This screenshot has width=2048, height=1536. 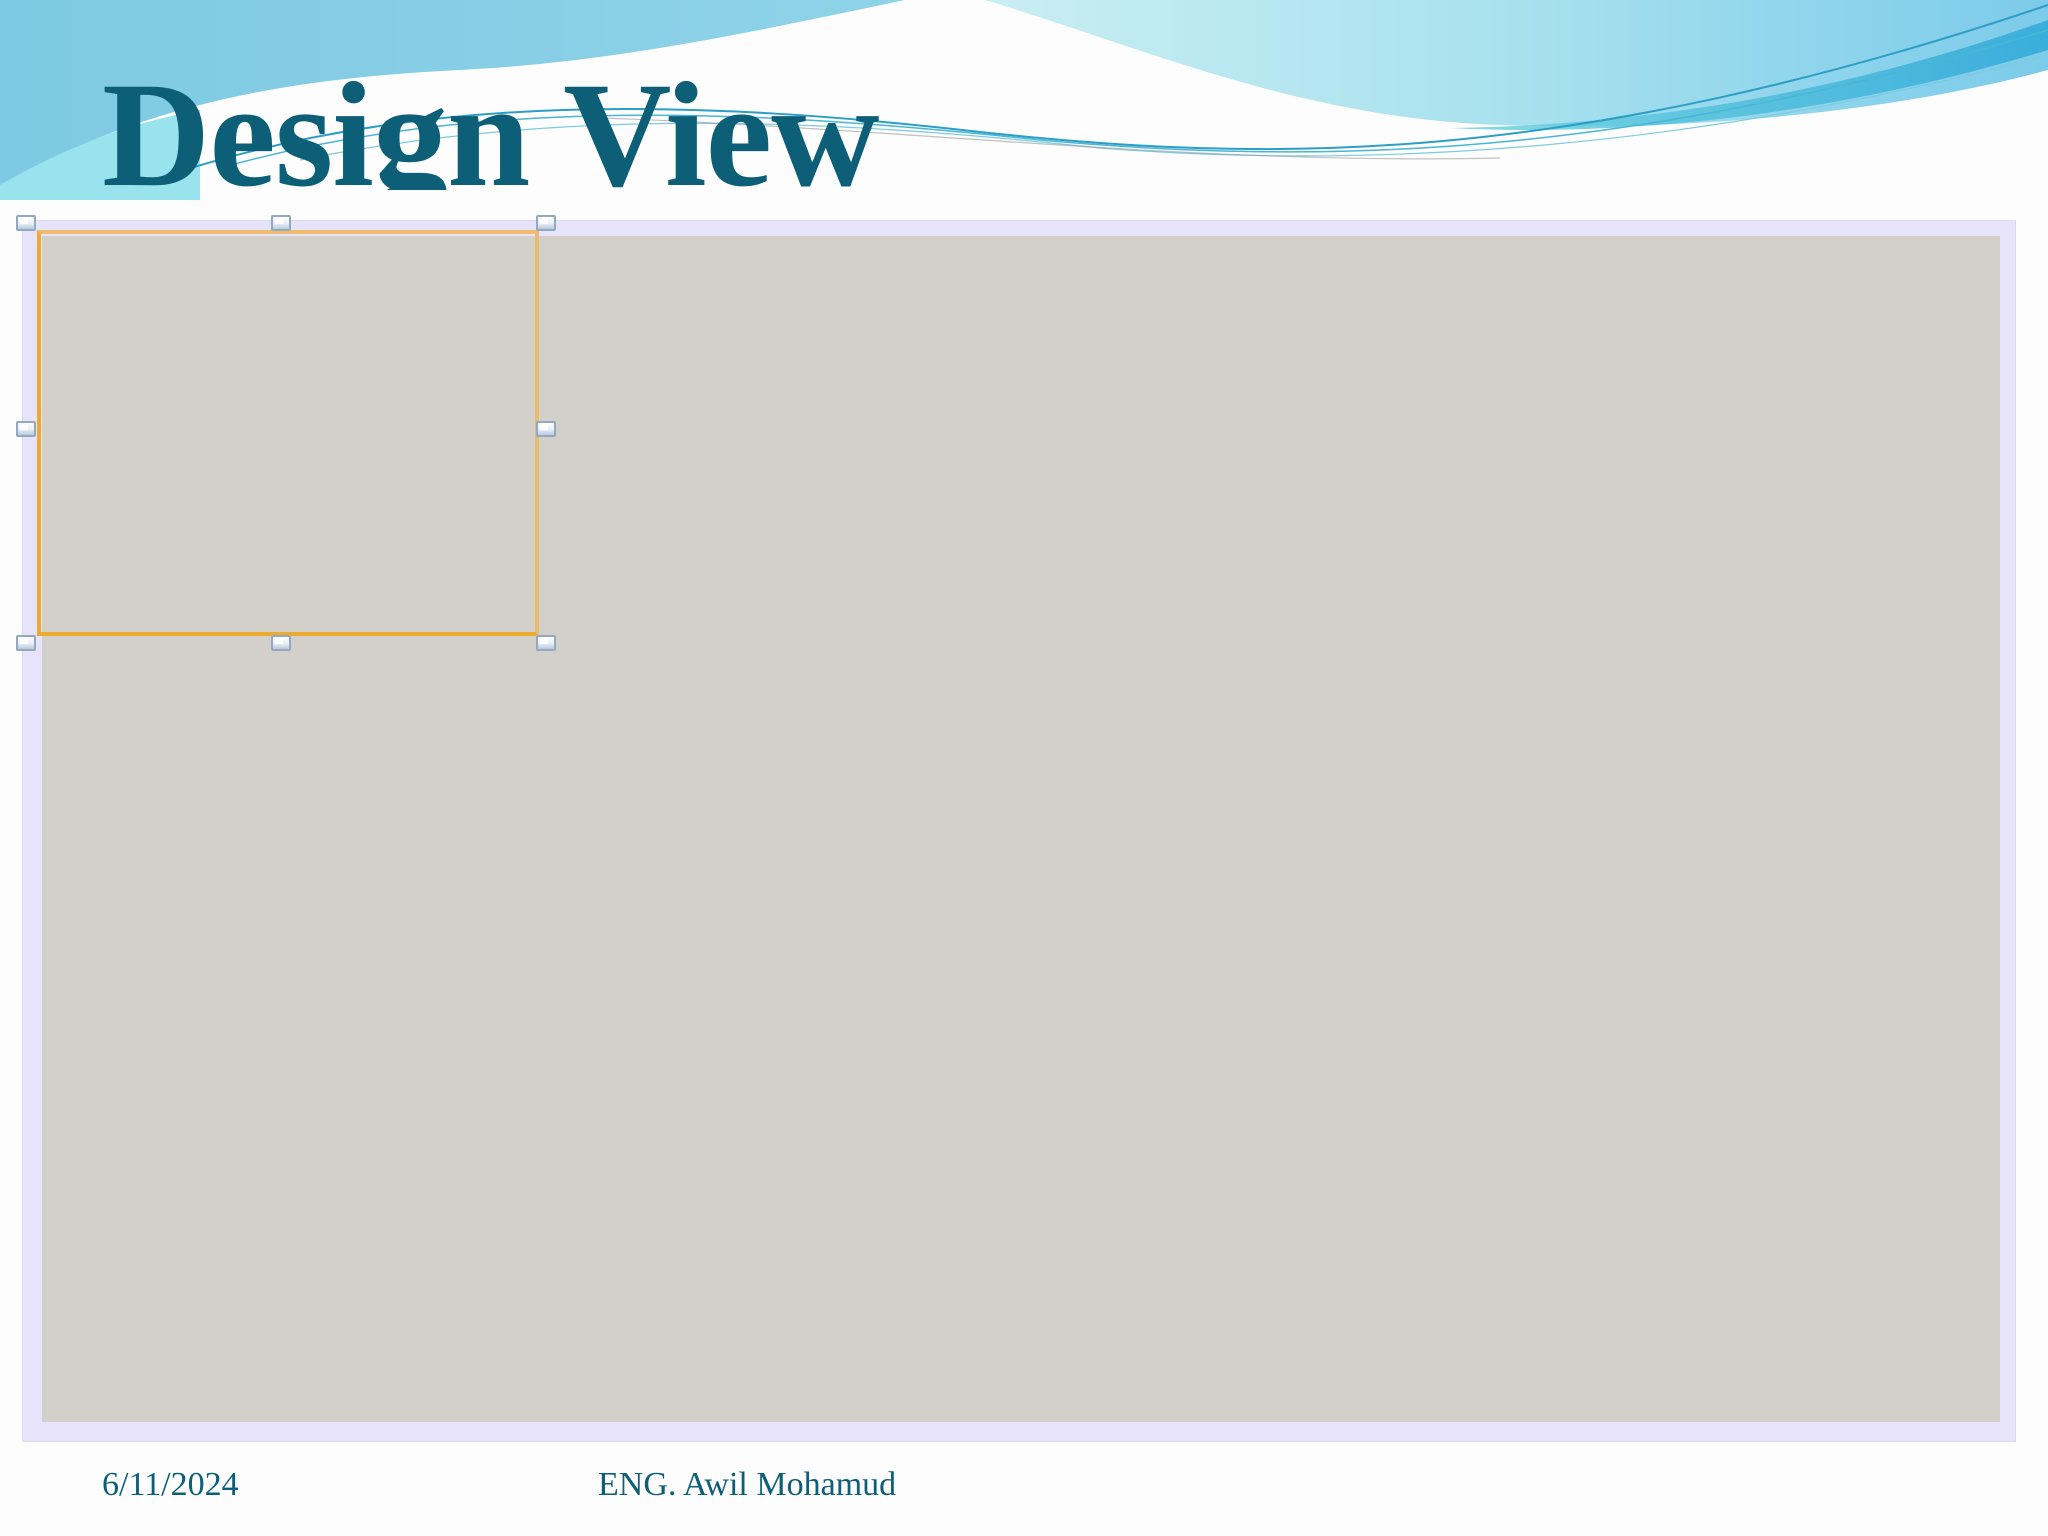 What do you see at coordinates (747, 1484) in the screenshot?
I see `footer-author: ENG. Awil Mohamud` at bounding box center [747, 1484].